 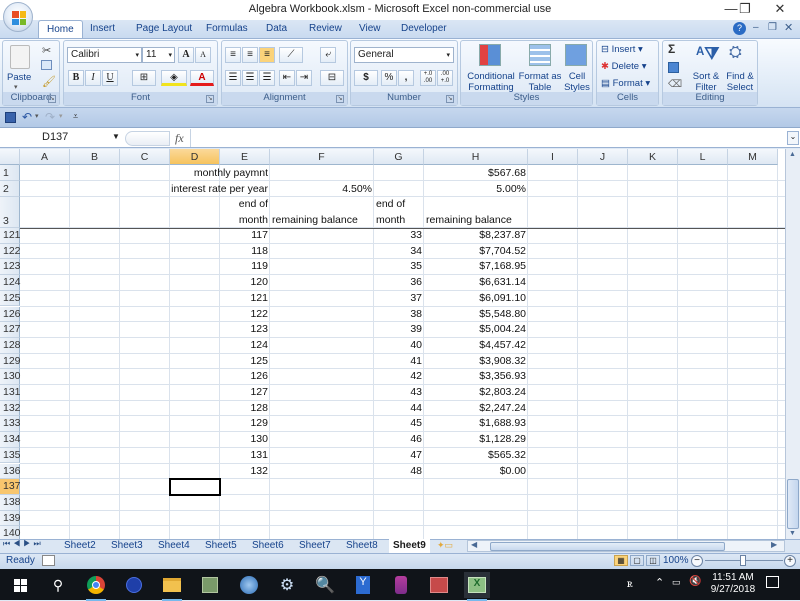 I want to click on file-explorer-icon, so click(x=172, y=586).